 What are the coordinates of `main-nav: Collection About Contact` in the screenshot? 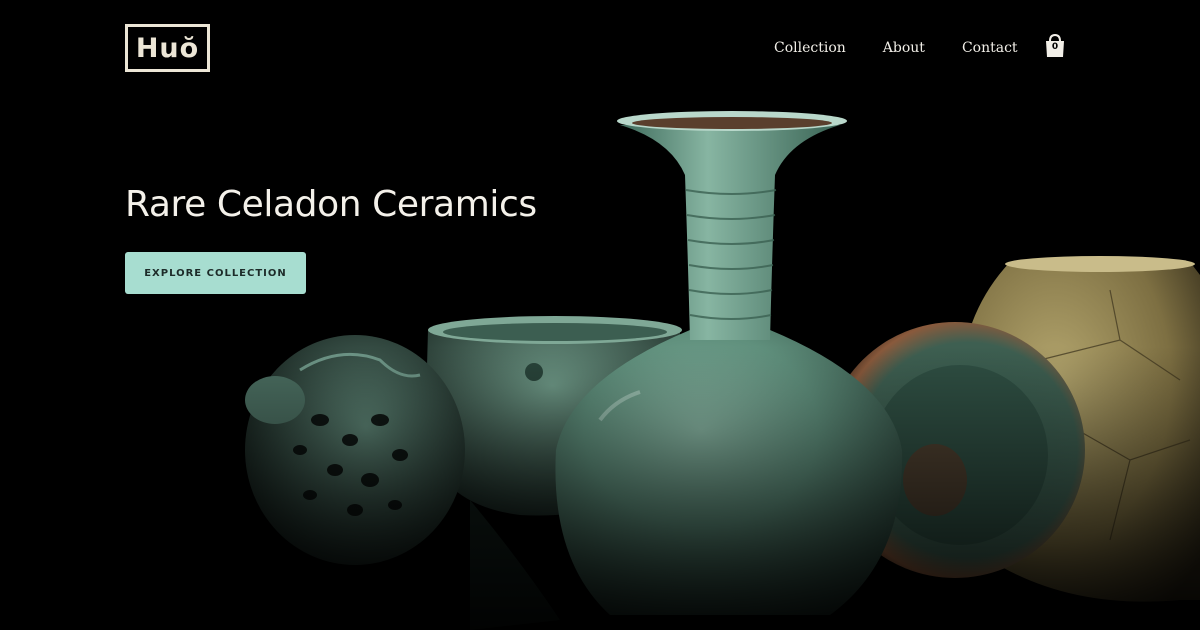 It's located at (896, 48).